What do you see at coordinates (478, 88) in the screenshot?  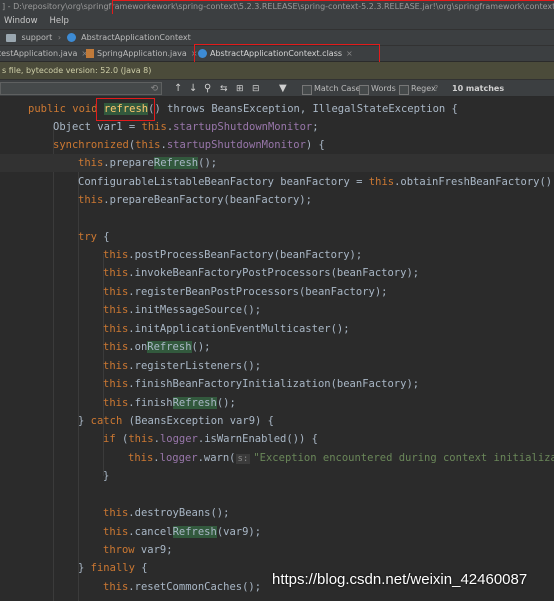 I see `match-count: 10 matches` at bounding box center [478, 88].